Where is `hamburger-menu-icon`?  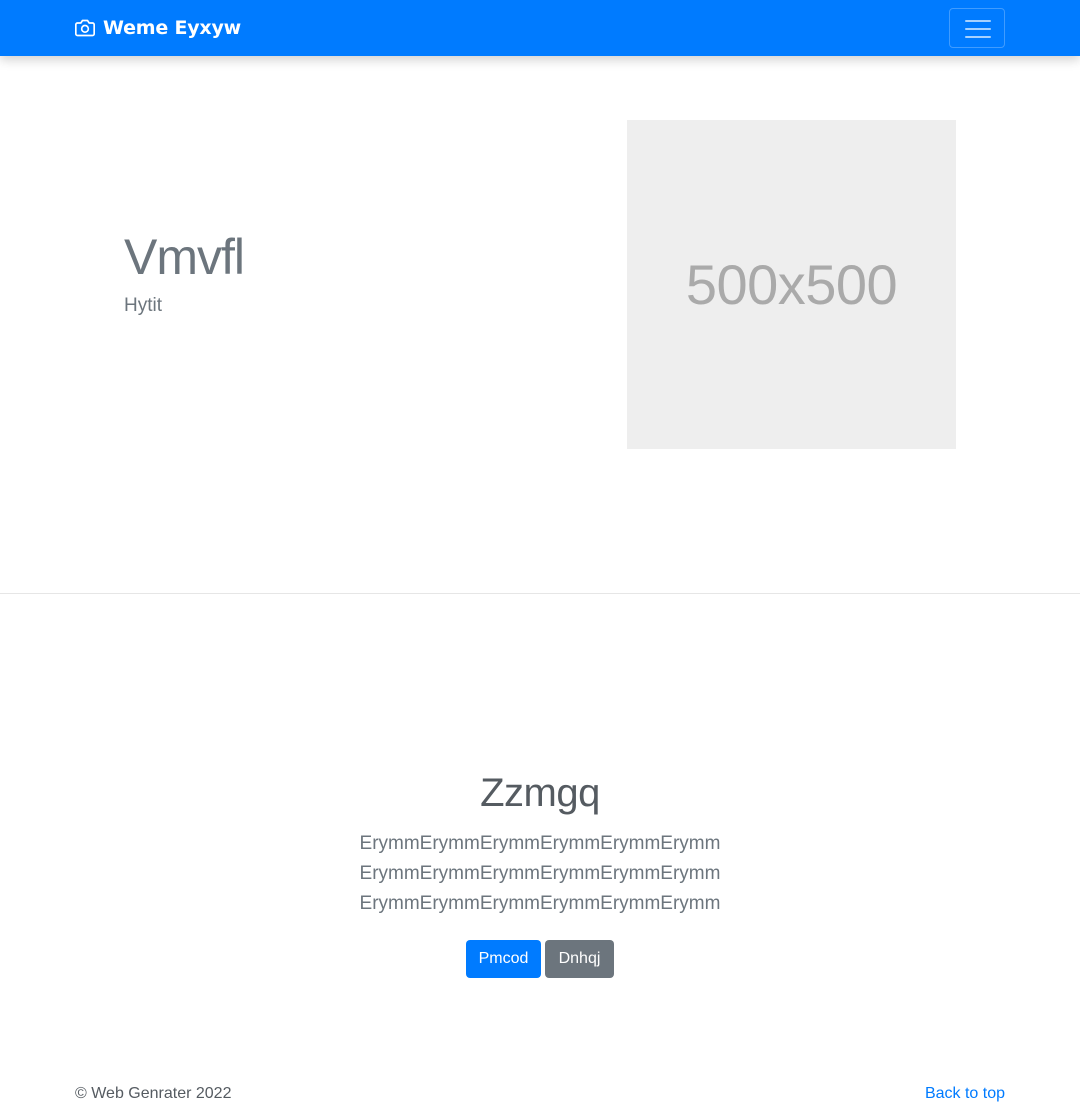 hamburger-menu-icon is located at coordinates (978, 21).